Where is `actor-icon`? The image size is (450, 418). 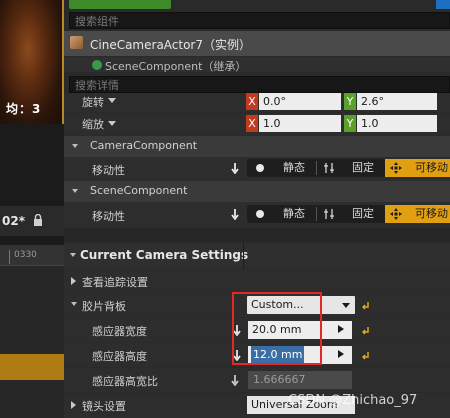
actor-icon is located at coordinates (76, 42).